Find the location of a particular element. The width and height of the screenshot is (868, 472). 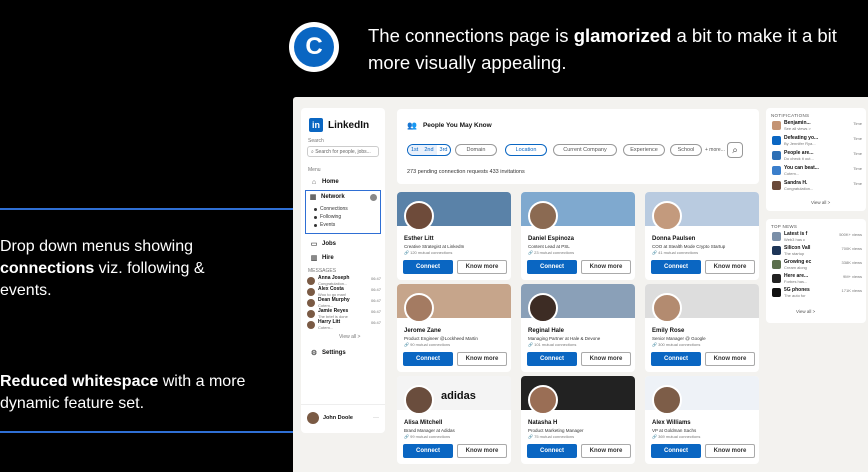

user-profile: John Doole ··· is located at coordinates (343, 417).